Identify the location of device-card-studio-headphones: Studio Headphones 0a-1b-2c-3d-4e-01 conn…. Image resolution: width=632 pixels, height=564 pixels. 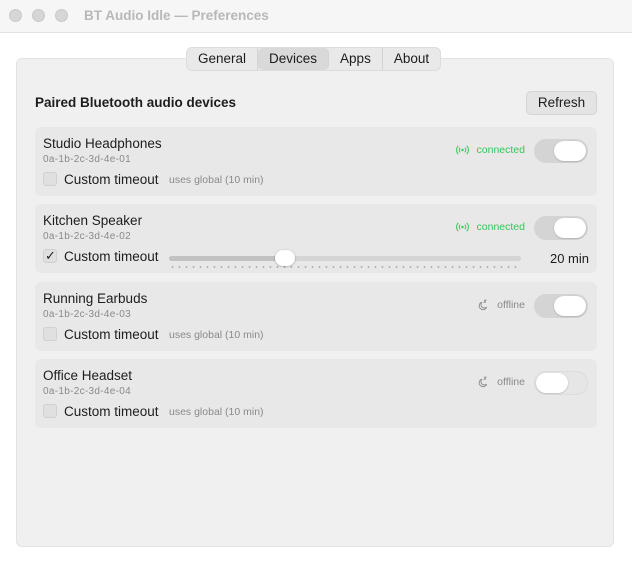
(316, 161).